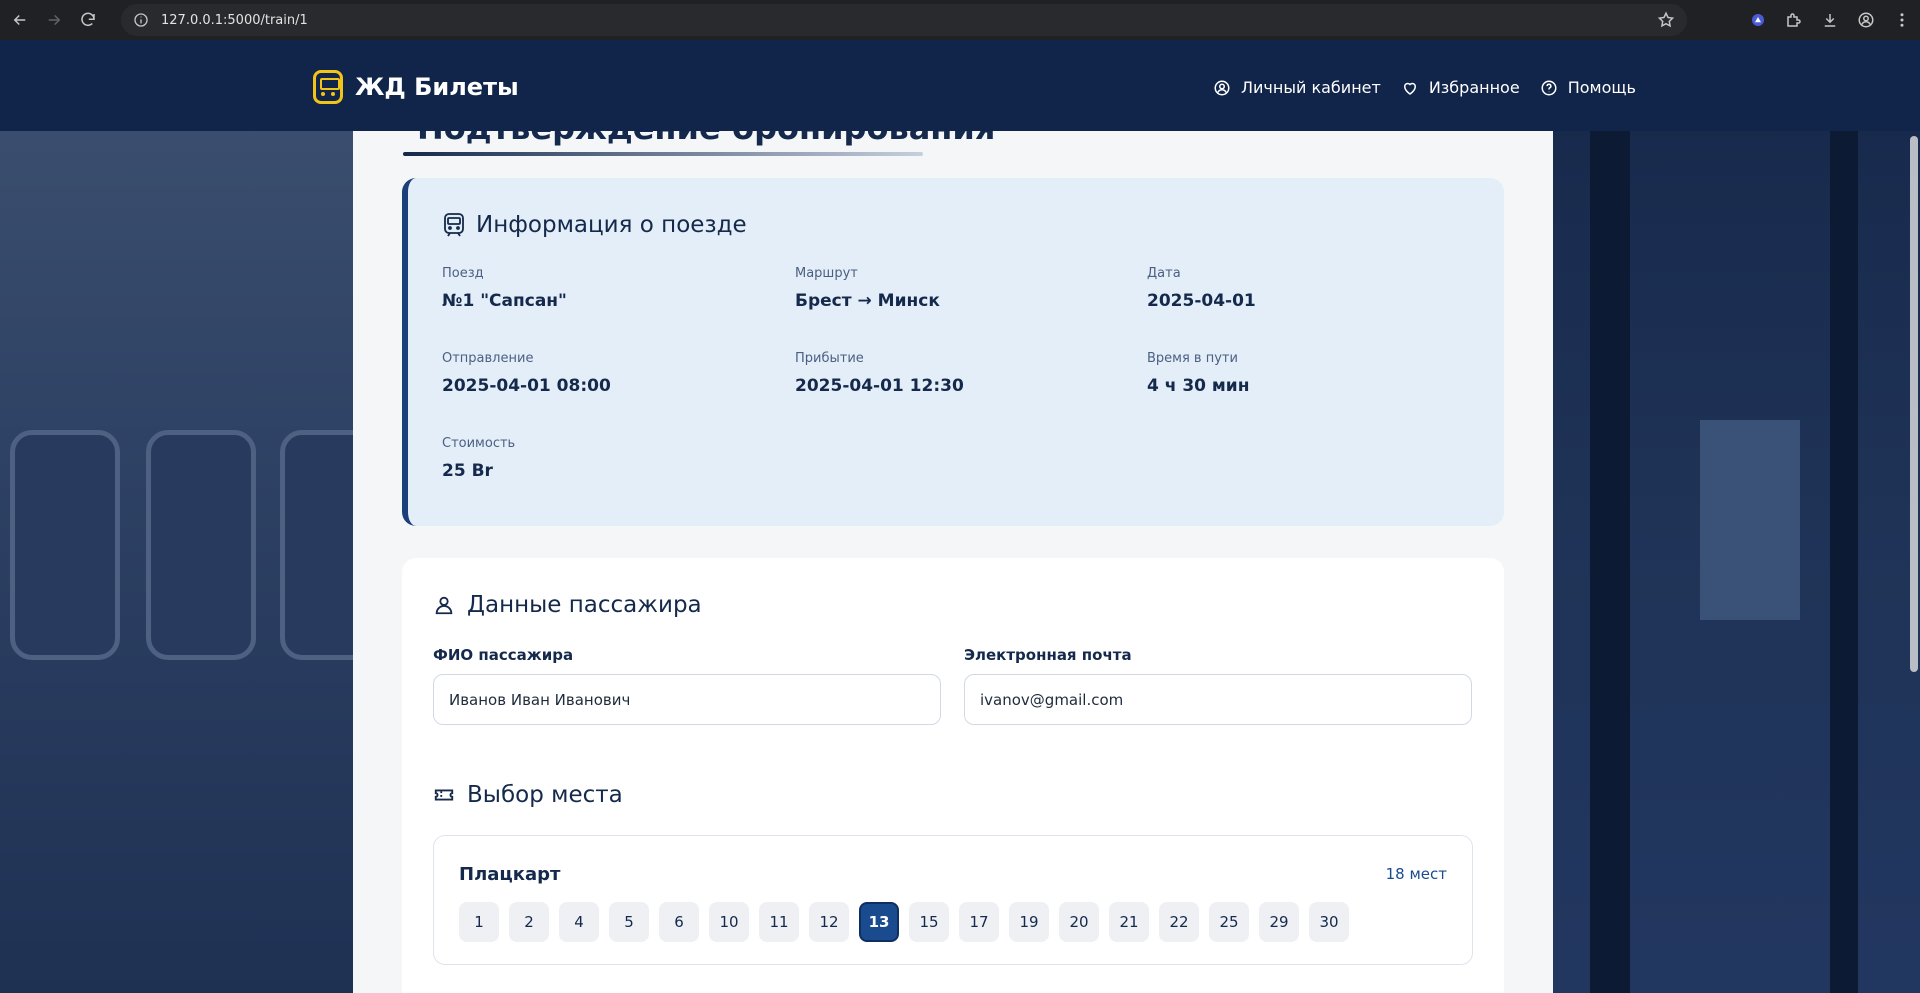  What do you see at coordinates (829, 922) in the screenshot?
I see `seat-button: 12` at bounding box center [829, 922].